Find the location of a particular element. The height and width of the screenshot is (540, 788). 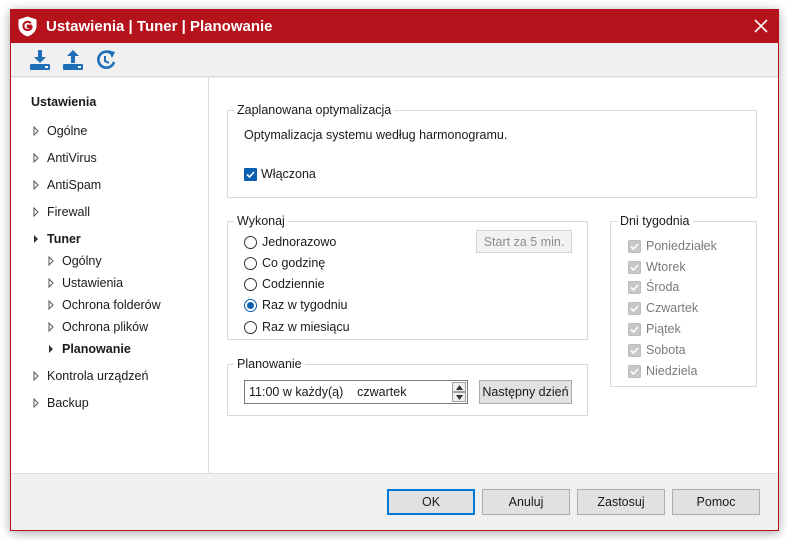

radio-codziennie: Codziennie is located at coordinates (284, 284).